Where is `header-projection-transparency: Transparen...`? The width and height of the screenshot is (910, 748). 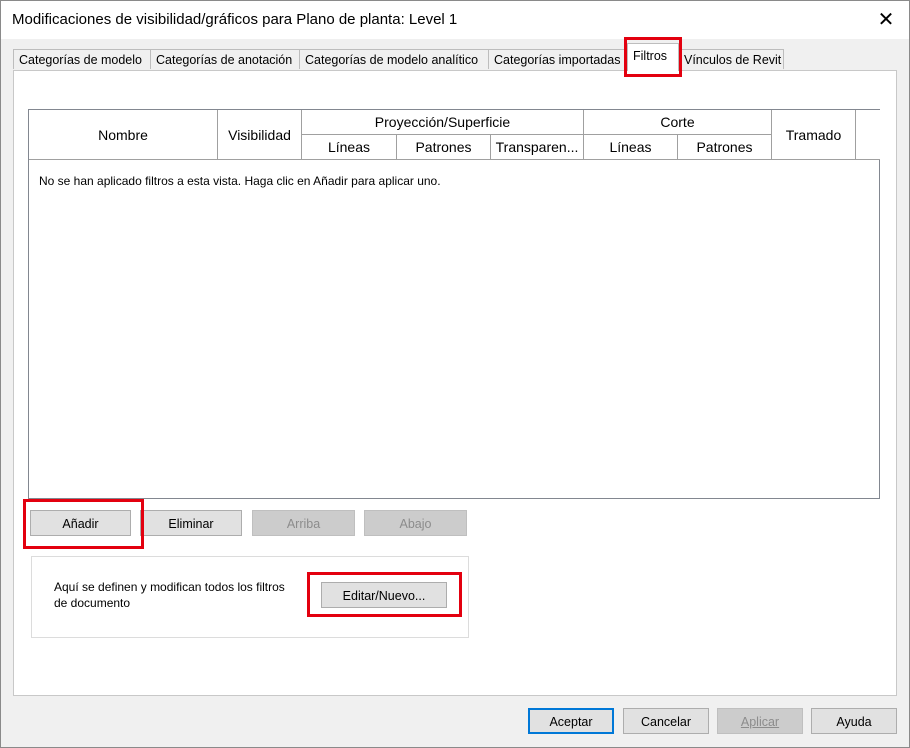
header-projection-transparency: Transparen... is located at coordinates (537, 147).